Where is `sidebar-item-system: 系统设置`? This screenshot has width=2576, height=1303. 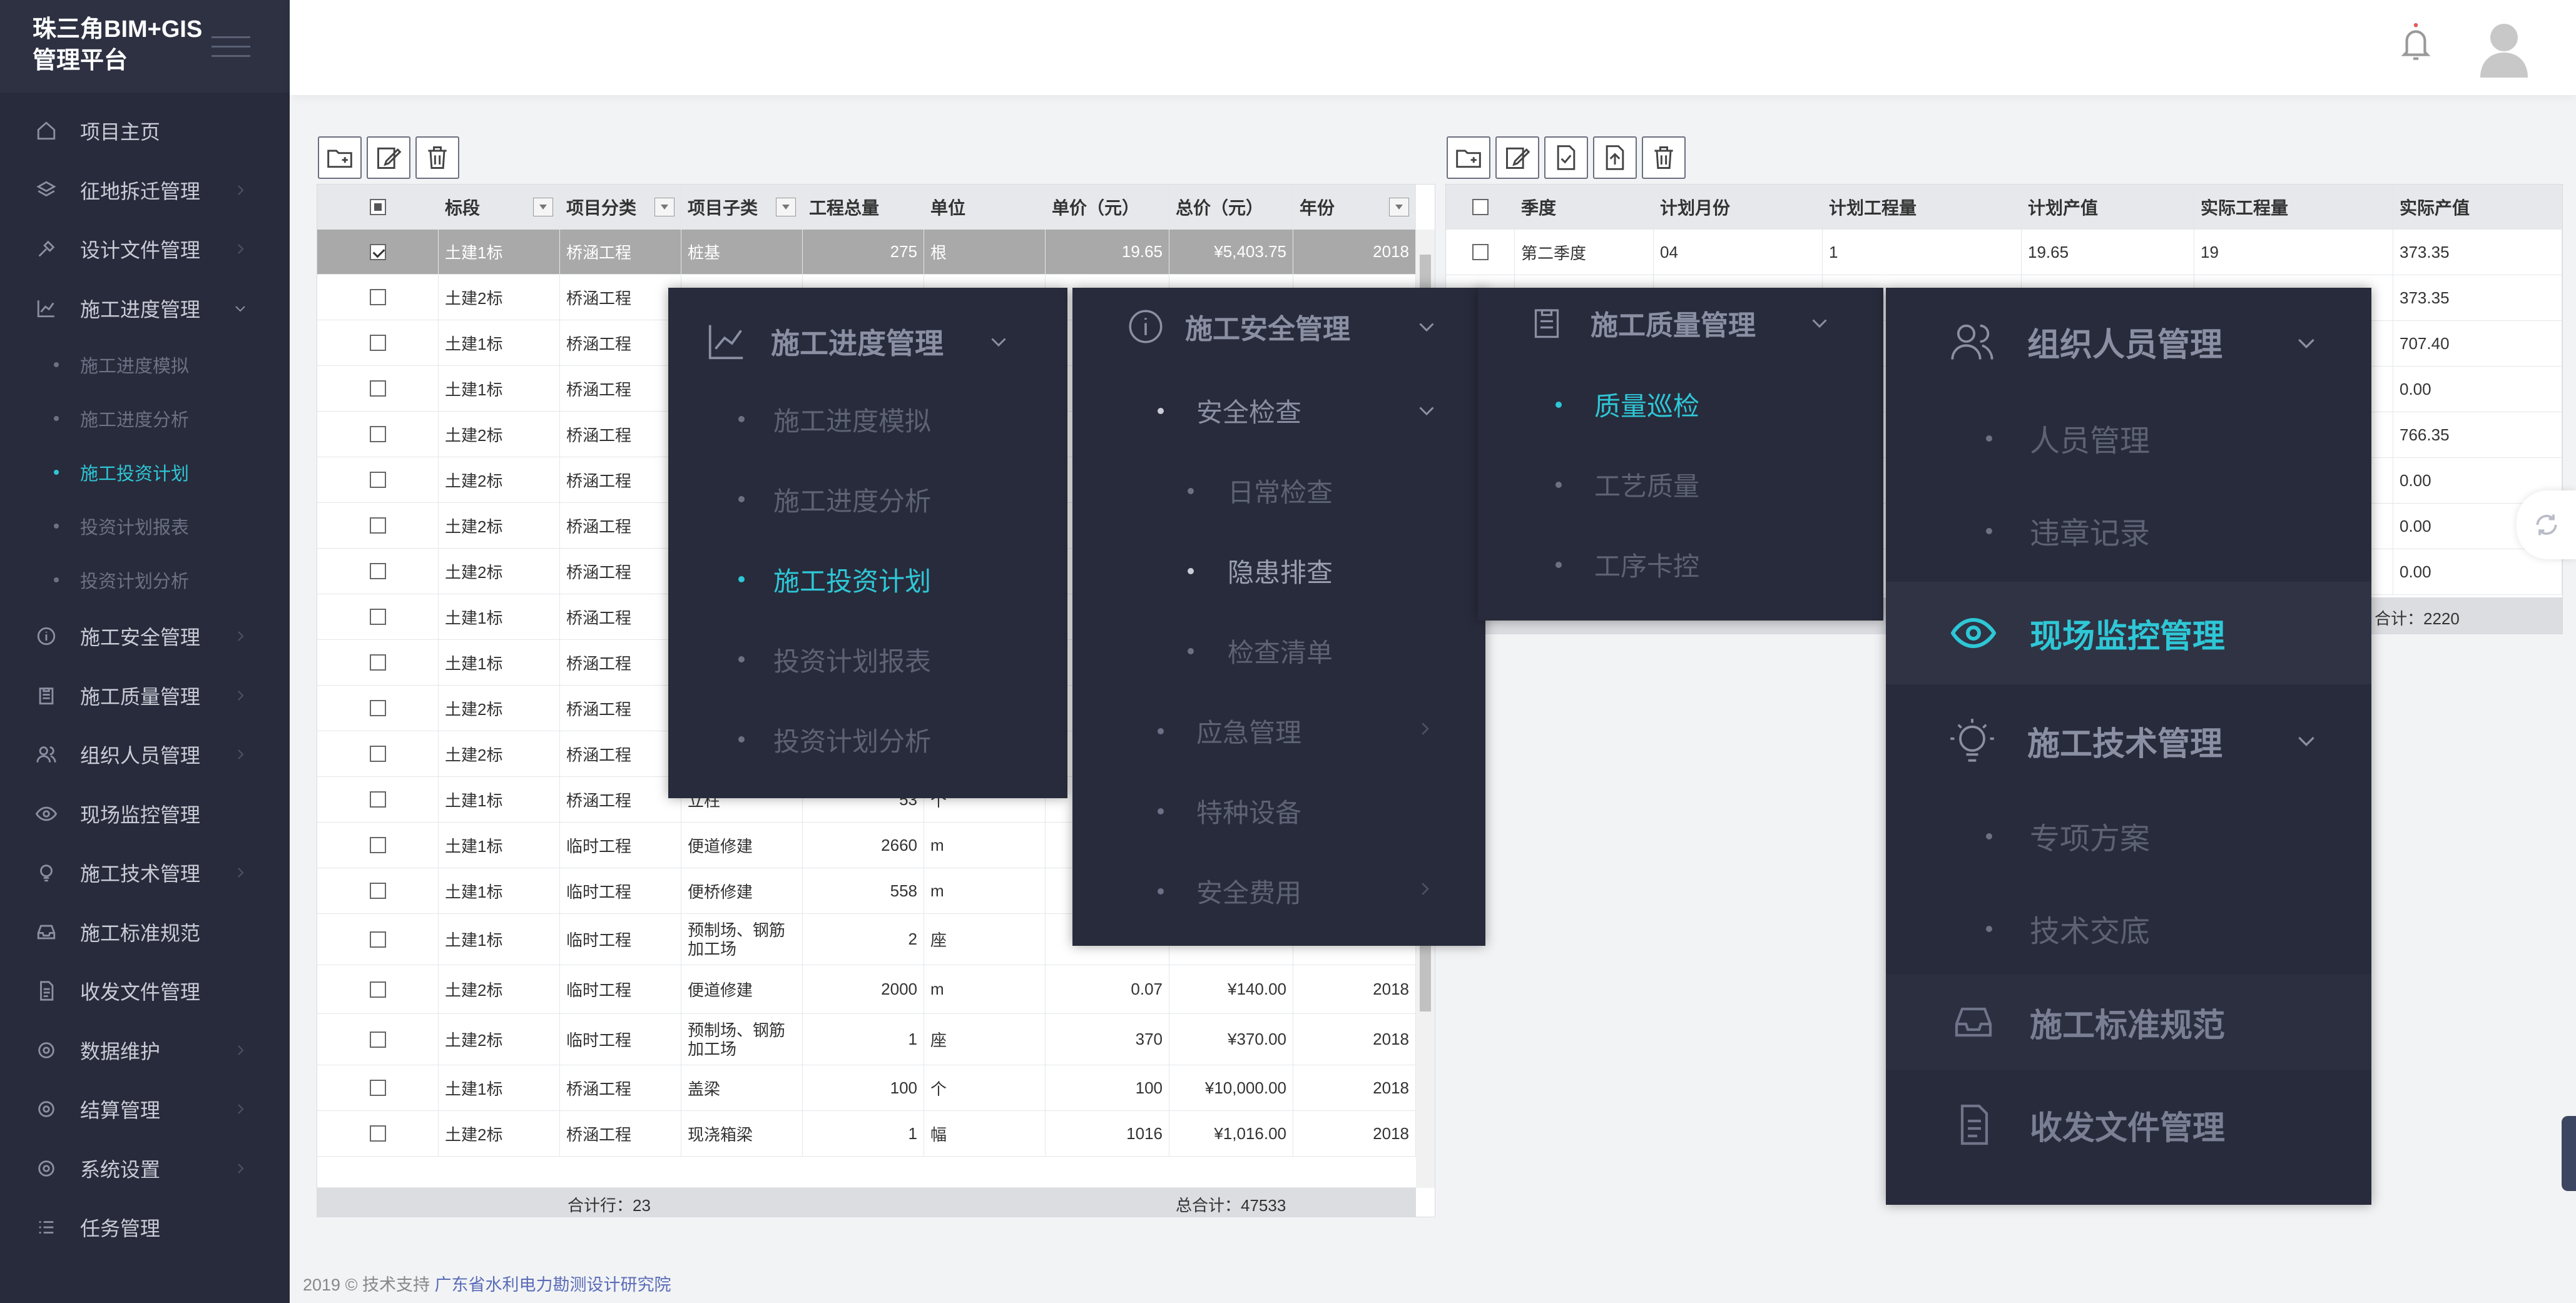
sidebar-item-system: 系统设置 is located at coordinates (145, 1169).